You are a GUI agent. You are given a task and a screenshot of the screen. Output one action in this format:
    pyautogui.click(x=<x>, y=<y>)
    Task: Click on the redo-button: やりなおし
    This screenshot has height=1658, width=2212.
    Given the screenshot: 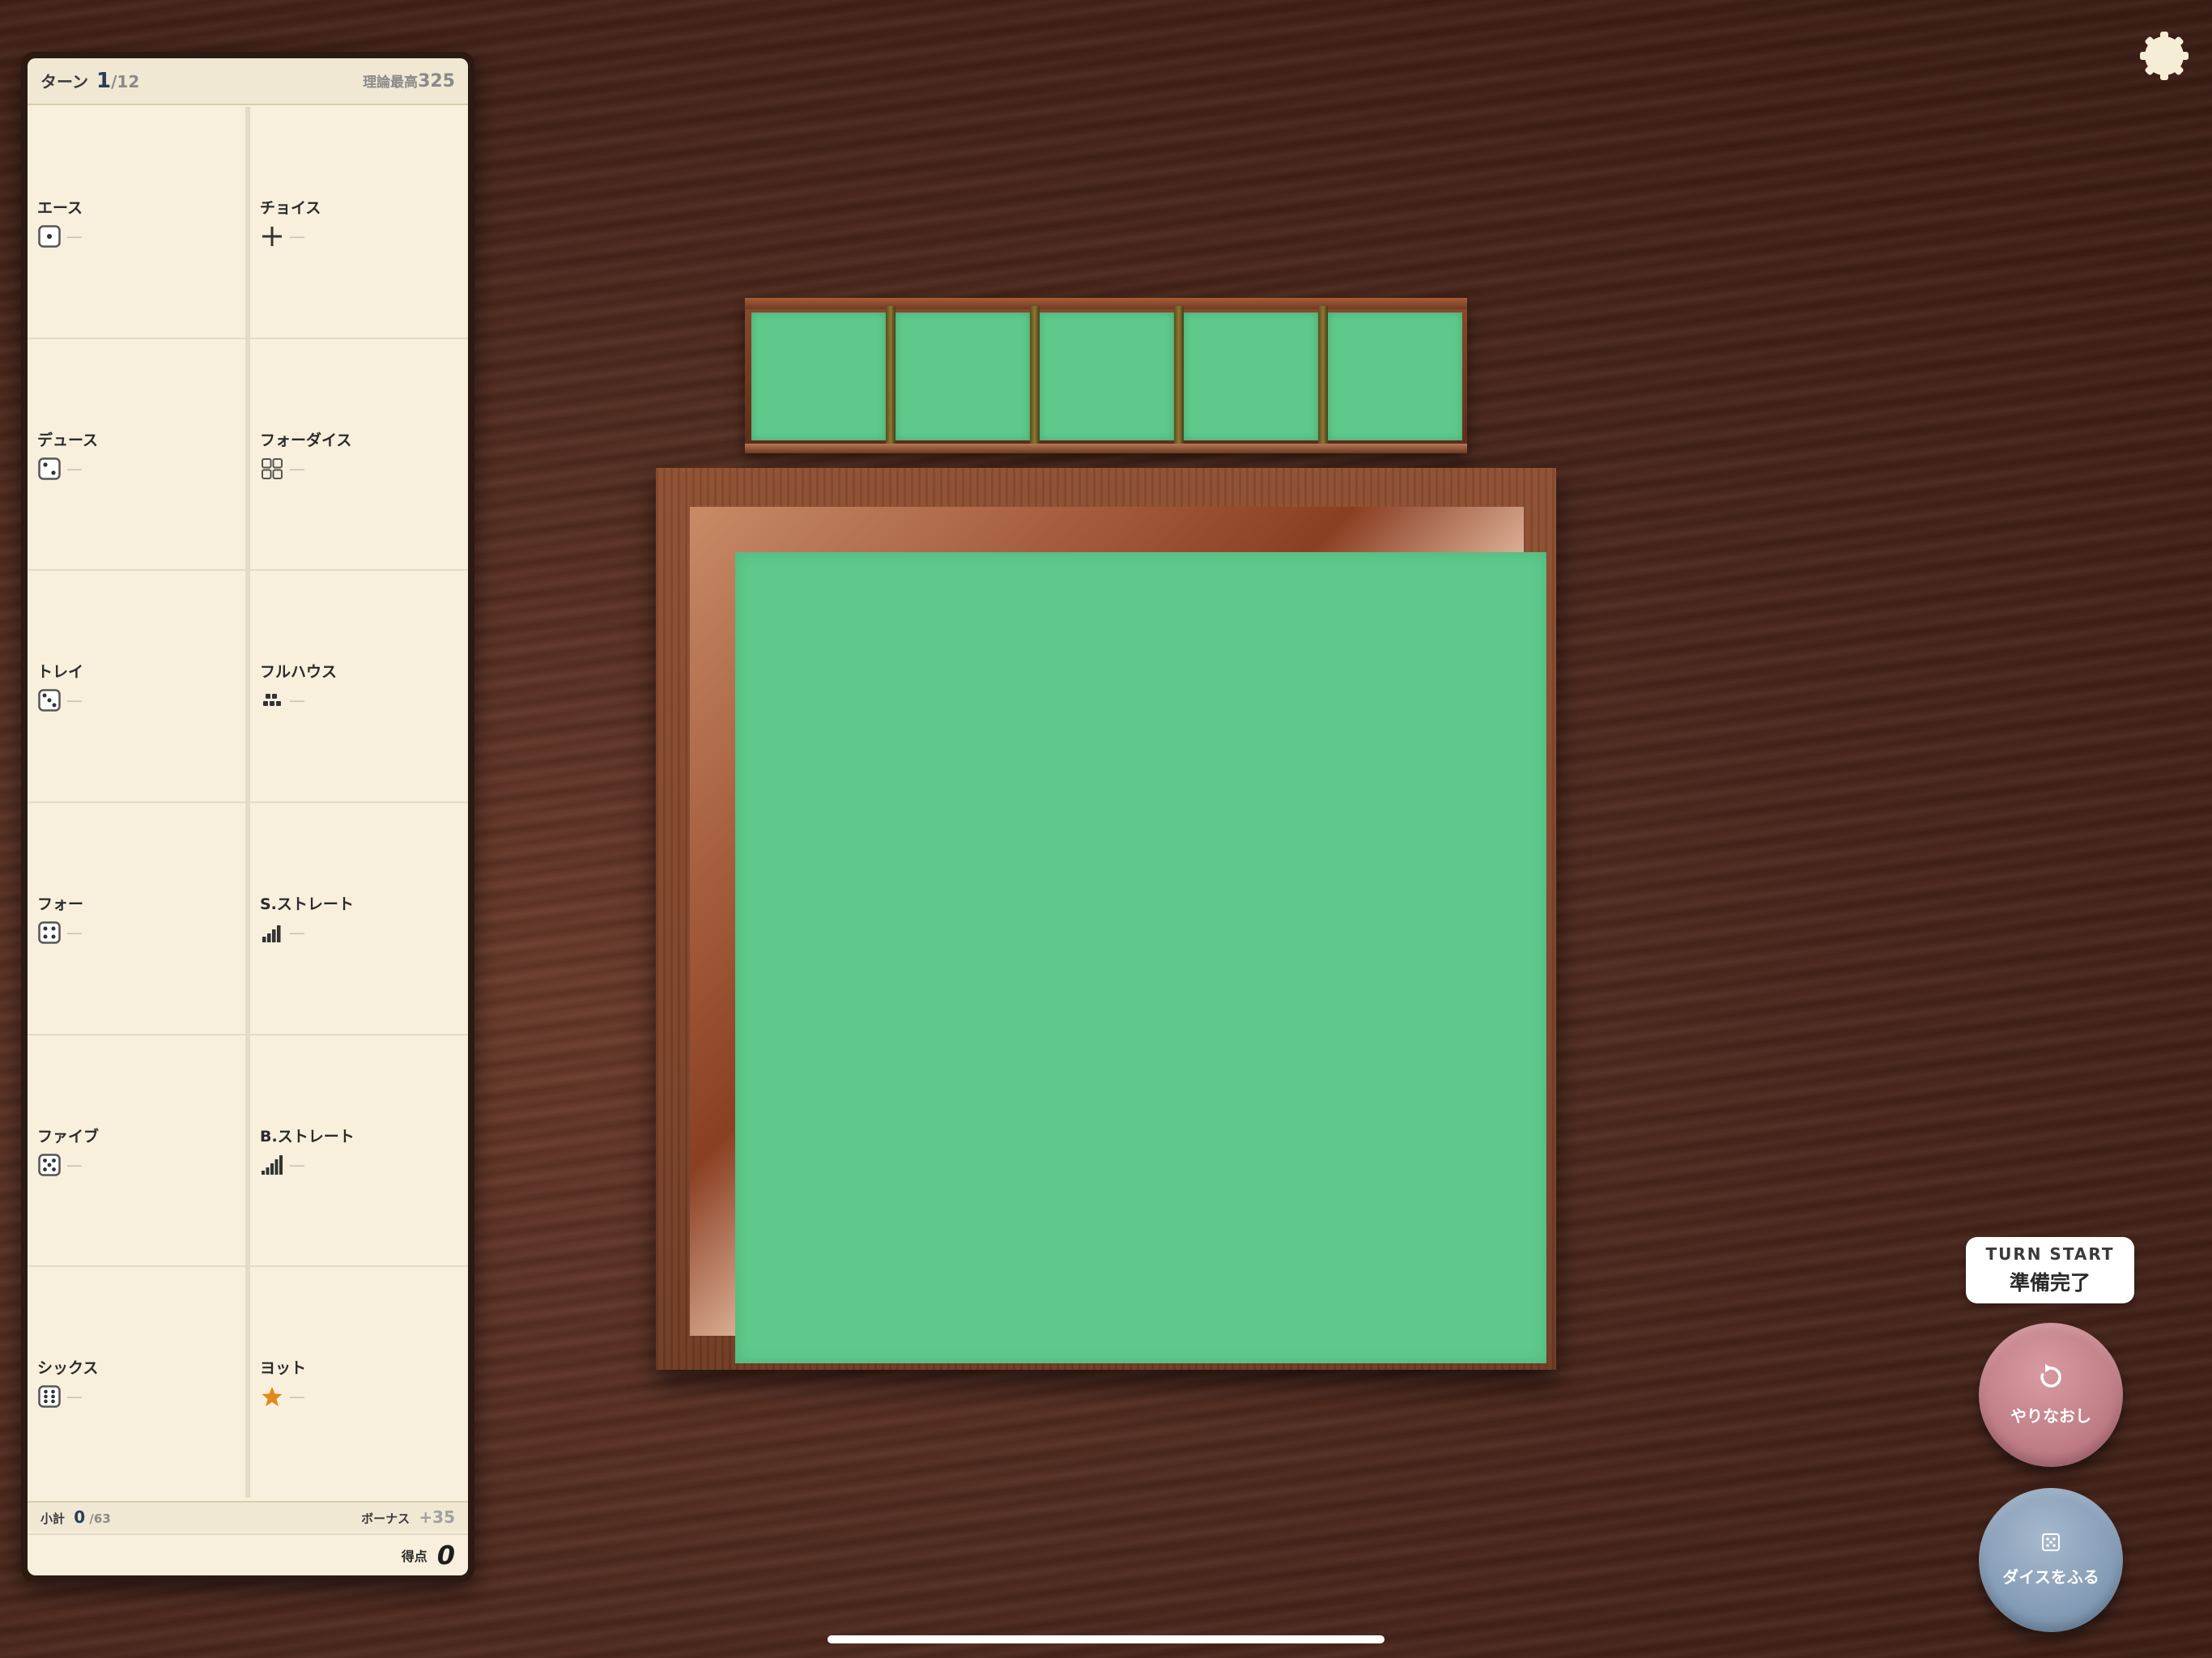 What is the action you would take?
    pyautogui.click(x=2051, y=1395)
    